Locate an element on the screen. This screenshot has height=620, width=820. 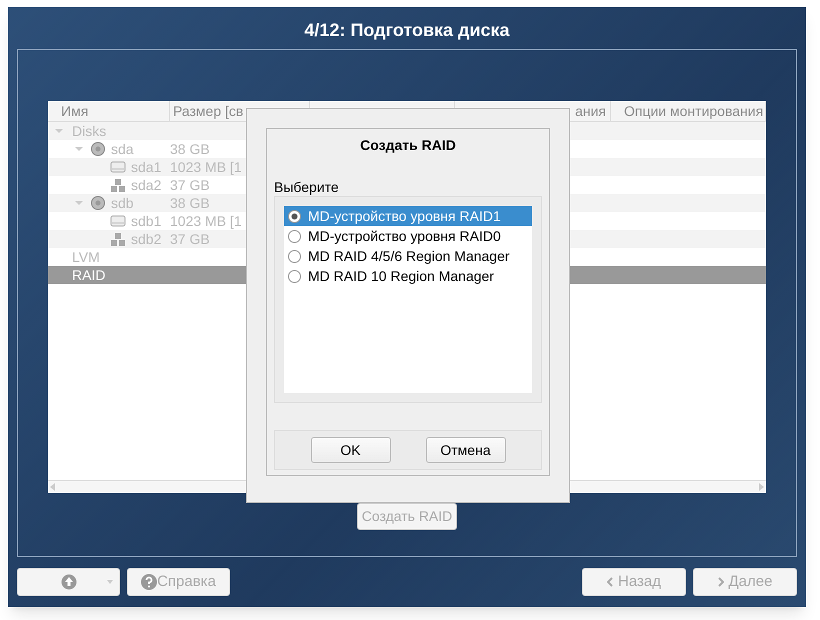
row-name: sda2 is located at coordinates (146, 185).